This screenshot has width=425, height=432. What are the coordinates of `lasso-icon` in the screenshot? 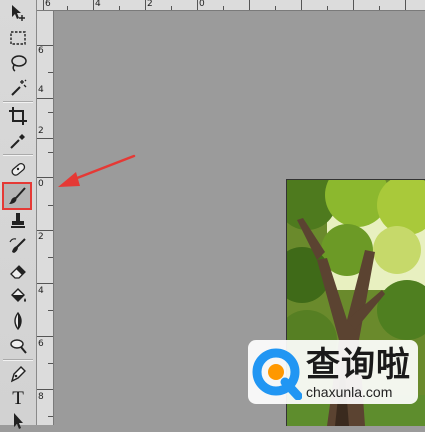 It's located at (19, 63).